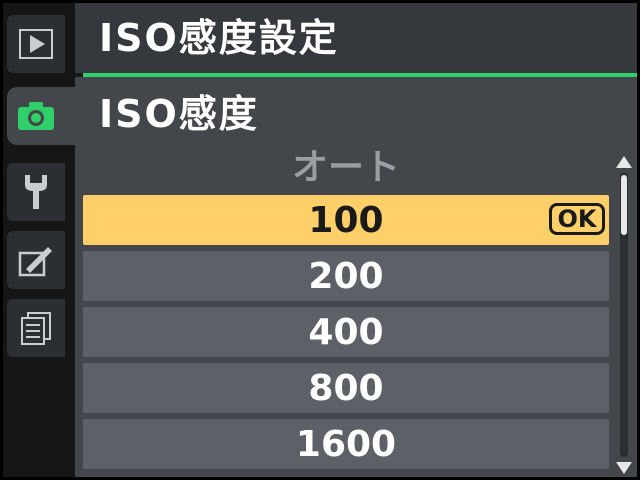 The height and width of the screenshot is (480, 640). What do you see at coordinates (624, 205) in the screenshot?
I see `scroll-thumb` at bounding box center [624, 205].